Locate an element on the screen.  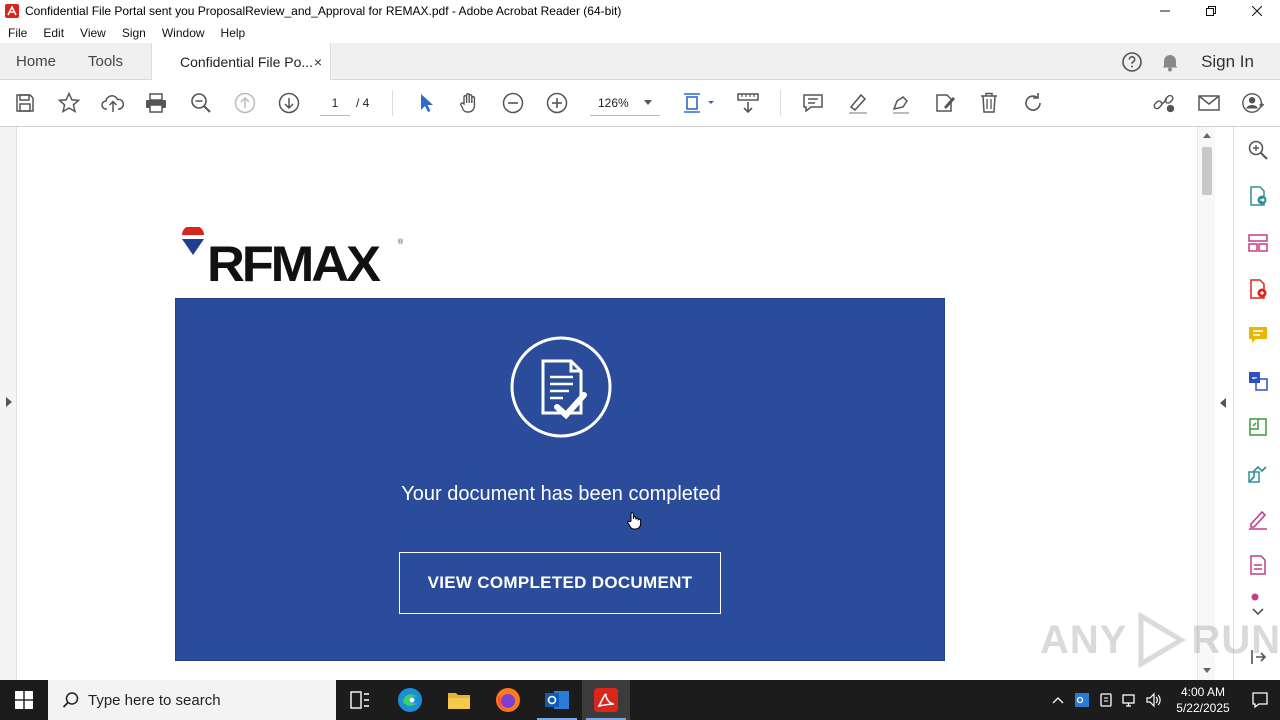
document-check-icon is located at coordinates (561, 387).